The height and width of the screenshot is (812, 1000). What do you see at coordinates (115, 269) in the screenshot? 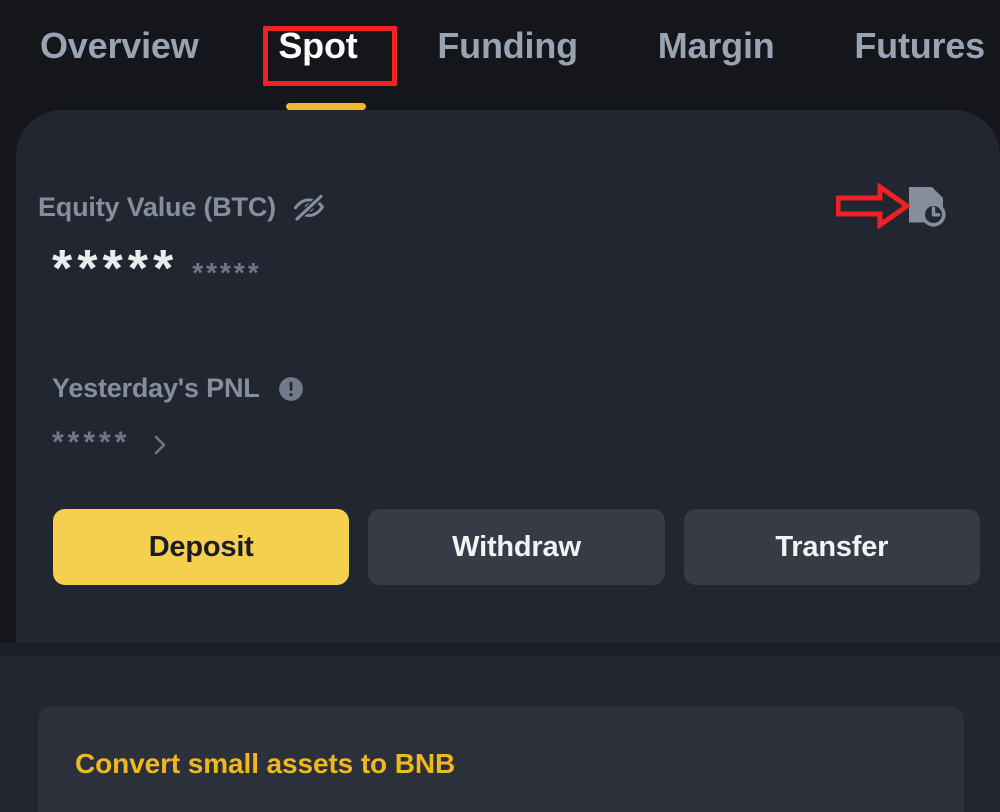
I see `equity-value-major: *****` at bounding box center [115, 269].